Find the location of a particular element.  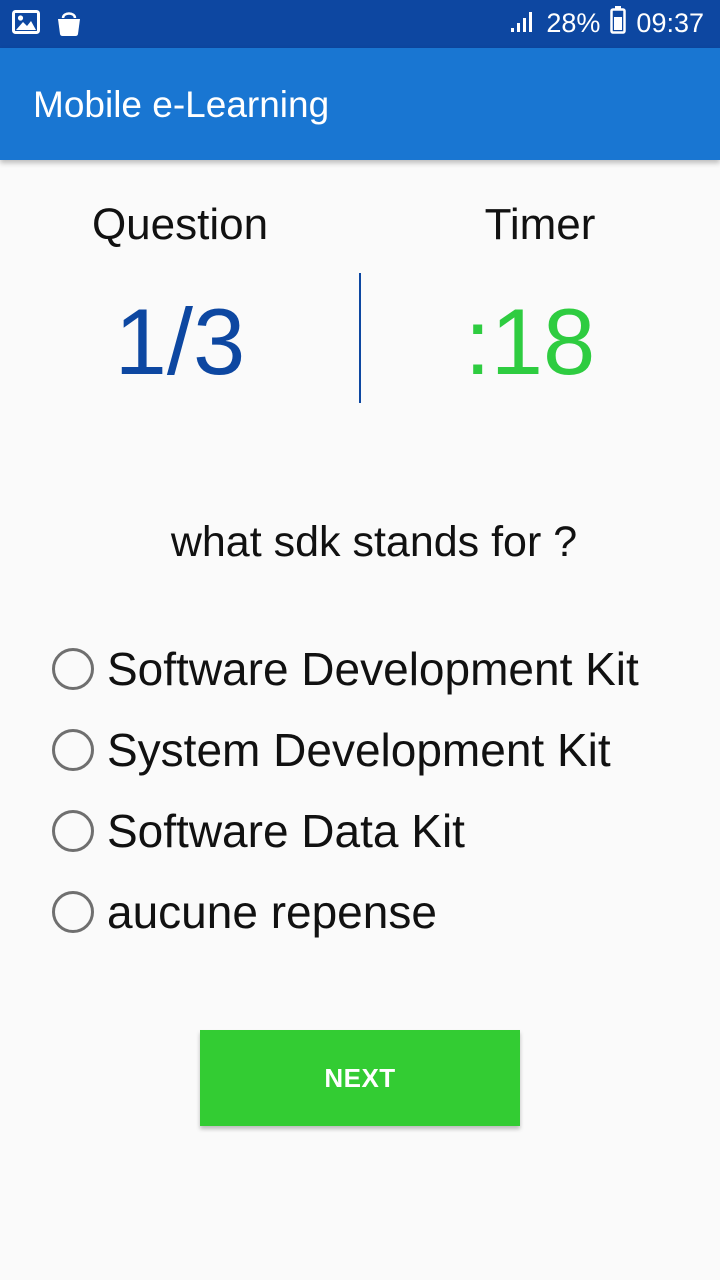

answer-option: Software Development Kit is located at coordinates (345, 668).